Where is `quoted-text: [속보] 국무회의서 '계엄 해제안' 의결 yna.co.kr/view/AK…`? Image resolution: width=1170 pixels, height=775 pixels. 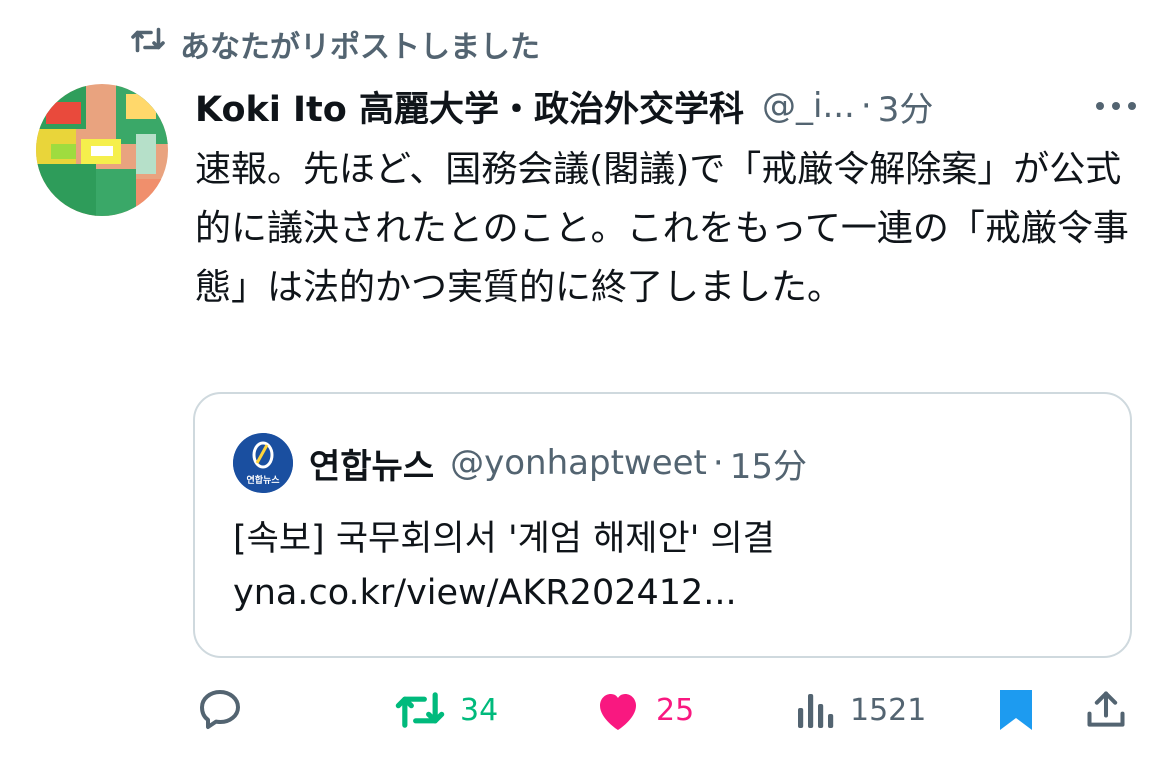 quoted-text: [속보] 국무회의서 '계엄 해제안' 의결 yna.co.kr/view/AK… is located at coordinates (663, 566).